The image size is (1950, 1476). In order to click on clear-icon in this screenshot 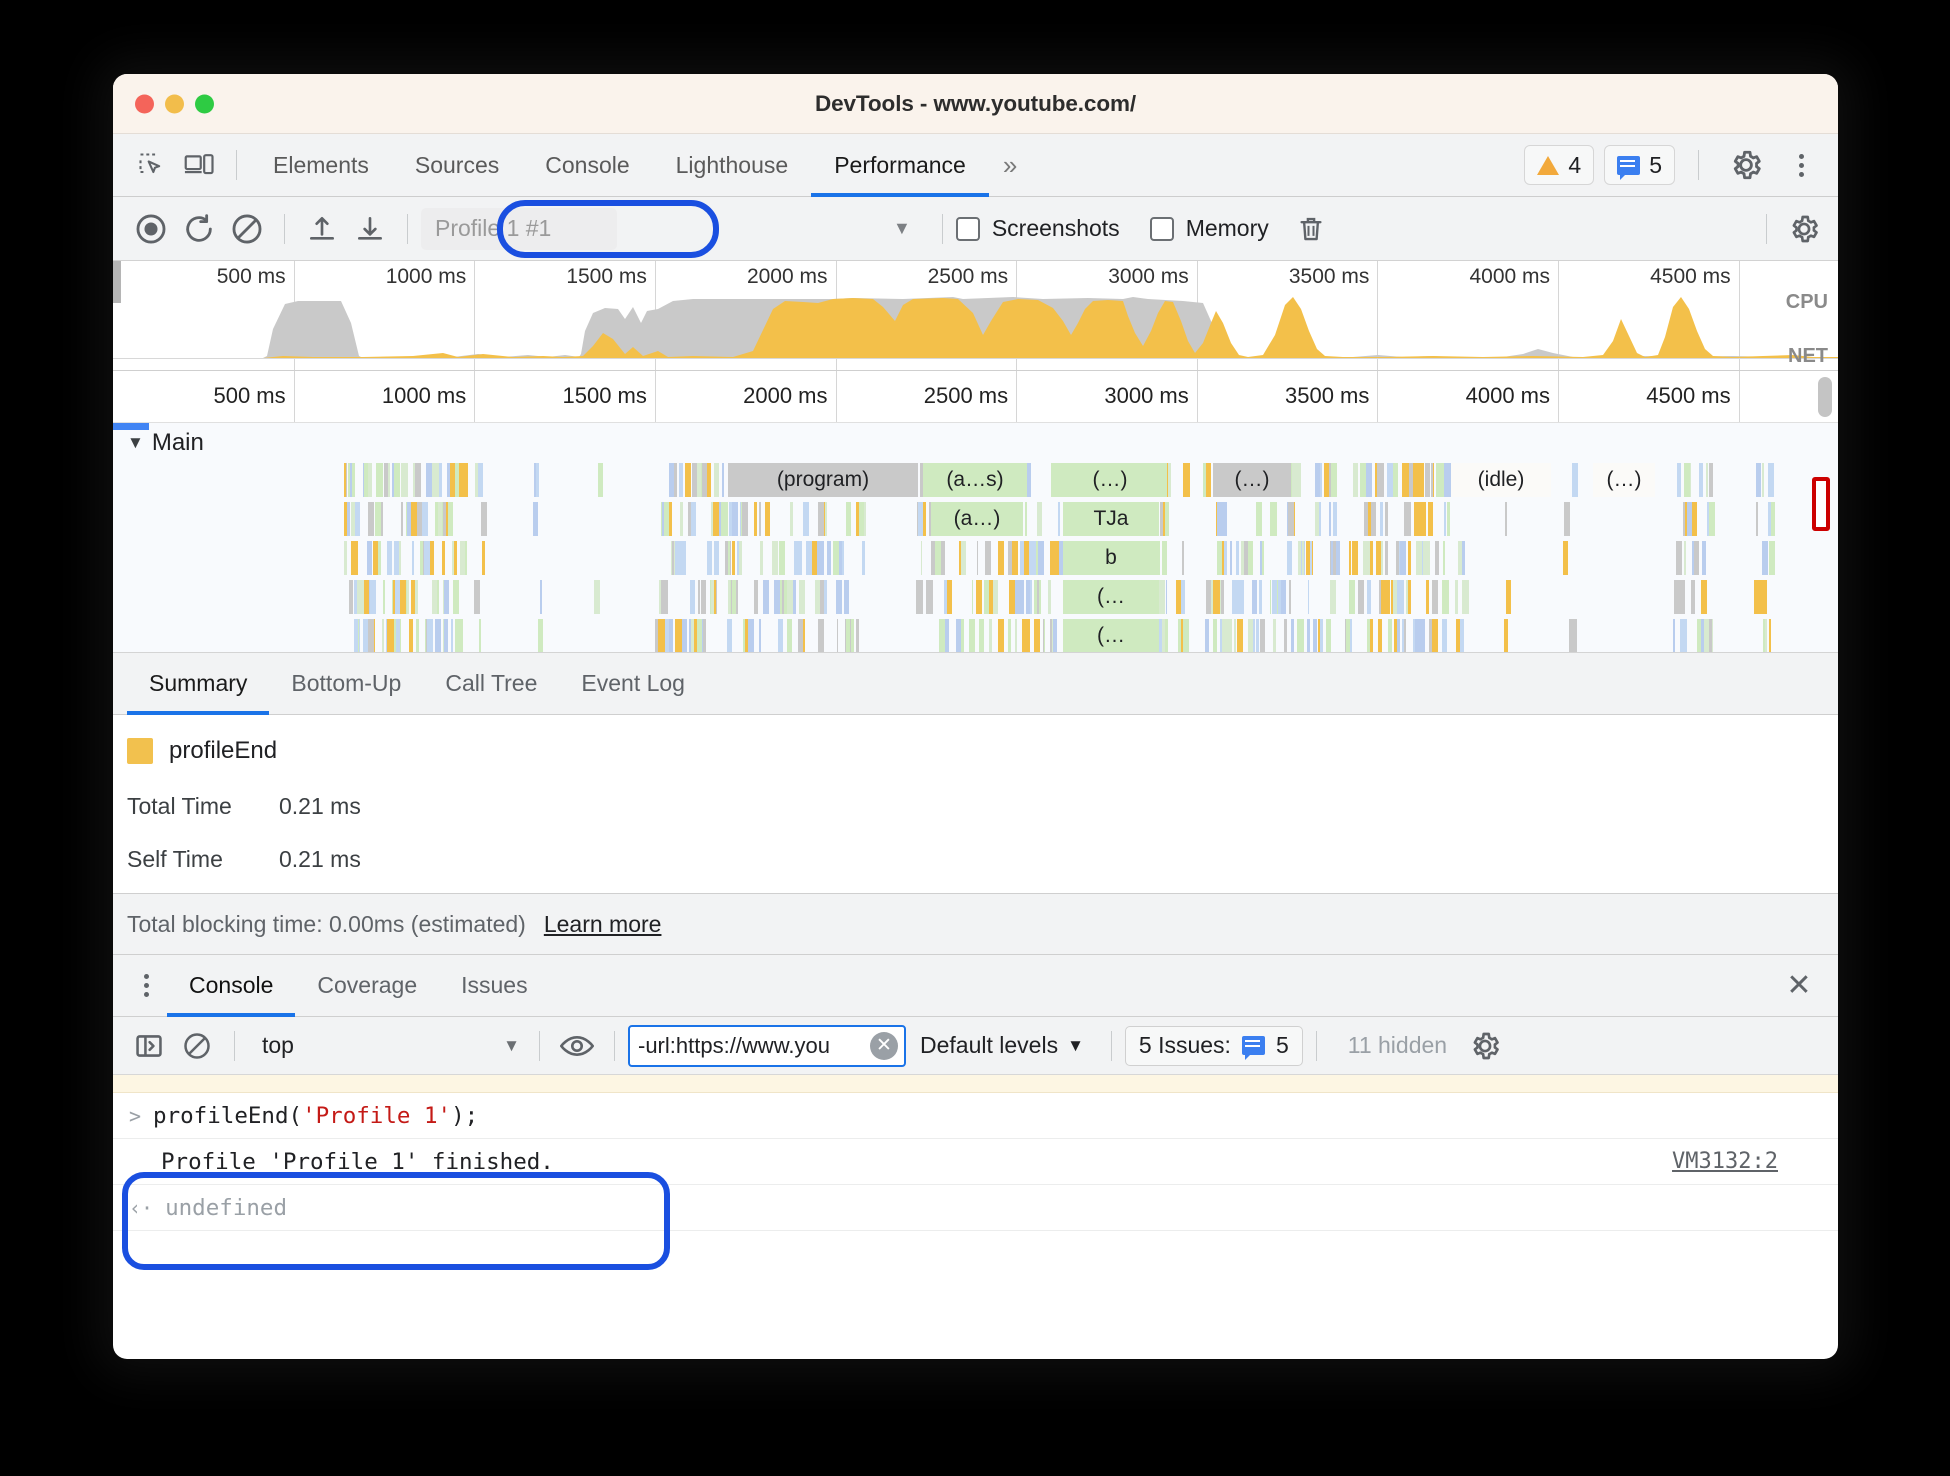, I will do `click(247, 229)`.